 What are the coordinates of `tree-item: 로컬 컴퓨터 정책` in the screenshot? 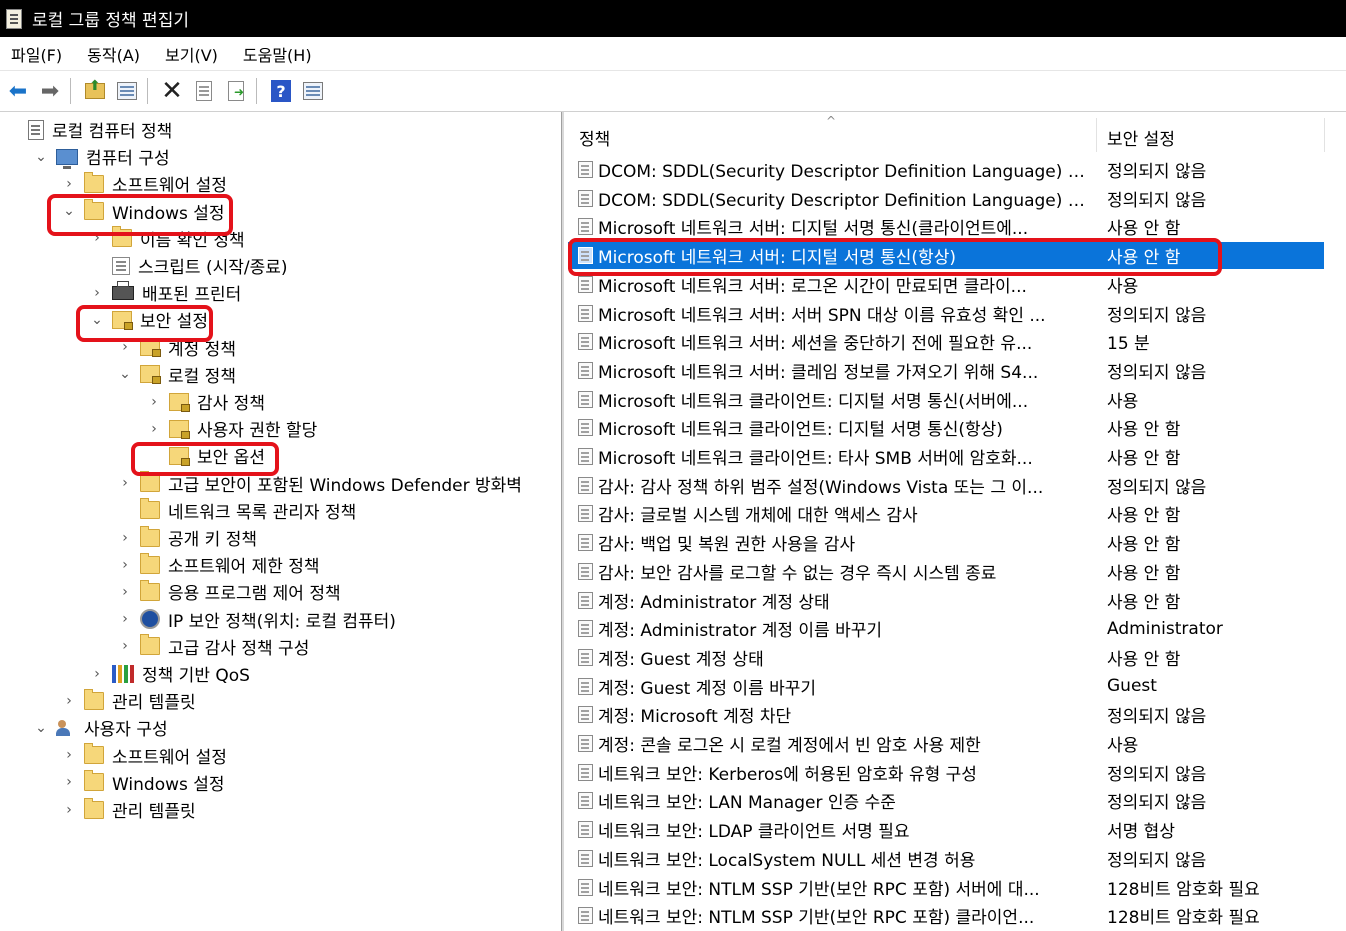 It's located at (100, 129).